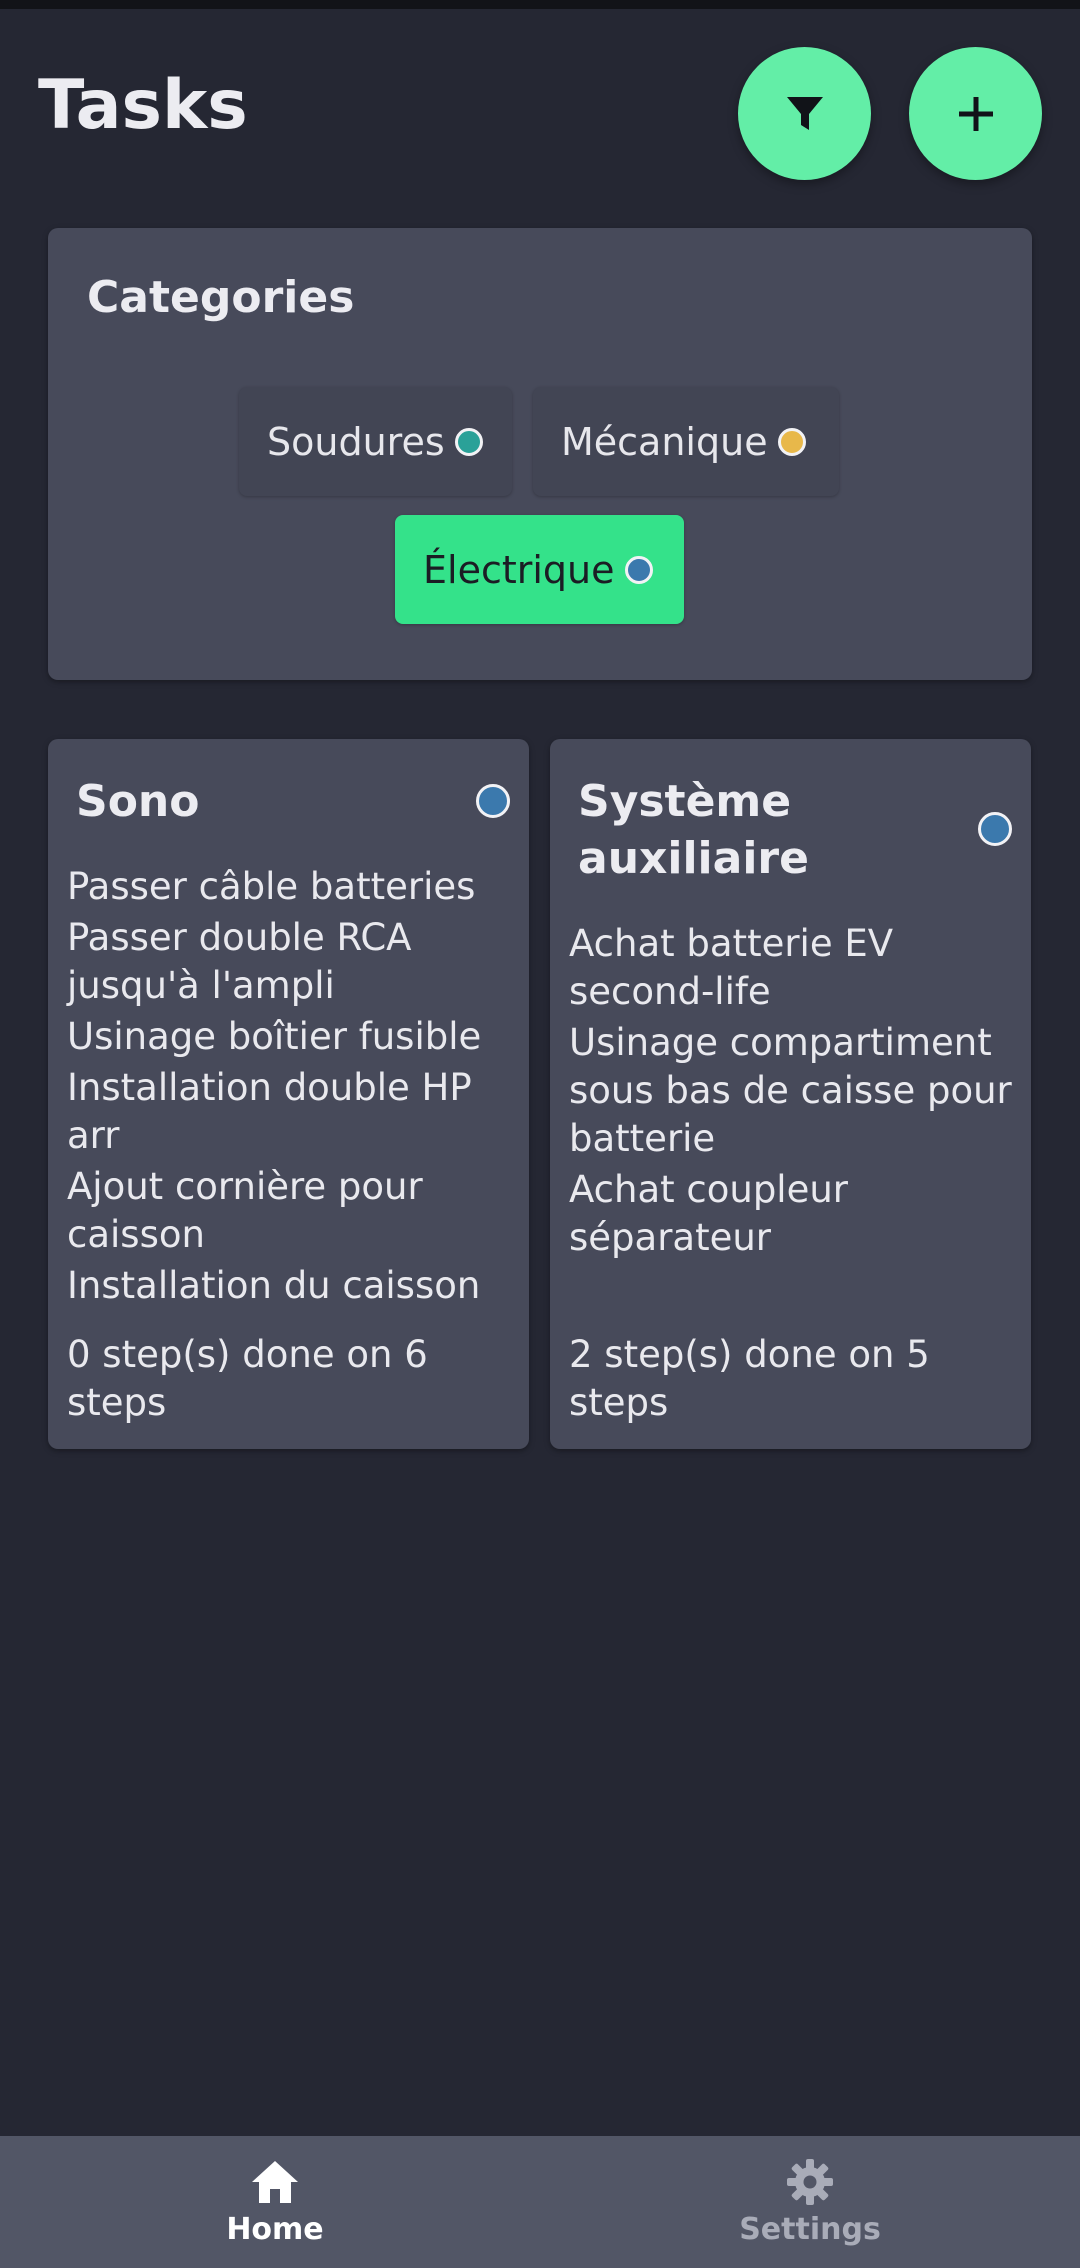 The width and height of the screenshot is (1080, 2268). What do you see at coordinates (519, 569) in the screenshot?
I see `category-chip-label: Électrique` at bounding box center [519, 569].